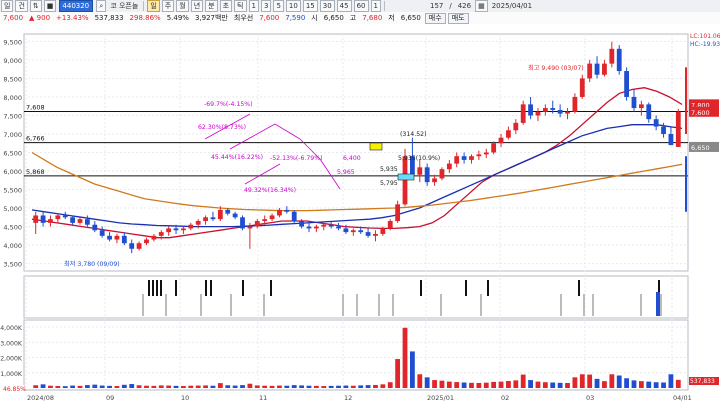 Image resolution: width=720 pixels, height=407 pixels. What do you see at coordinates (481, 6) in the screenshot?
I see `calendar-icon: ▦` at bounding box center [481, 6].